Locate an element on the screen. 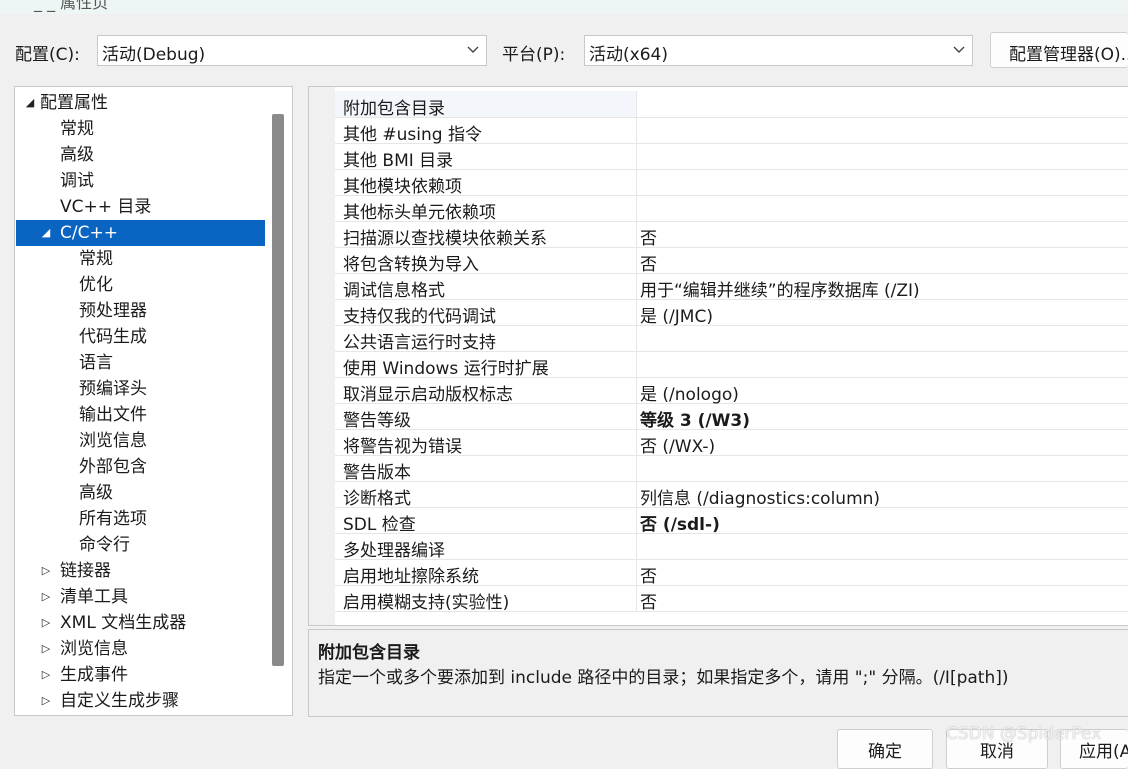  tree-item: 外部包含 is located at coordinates (140, 467).